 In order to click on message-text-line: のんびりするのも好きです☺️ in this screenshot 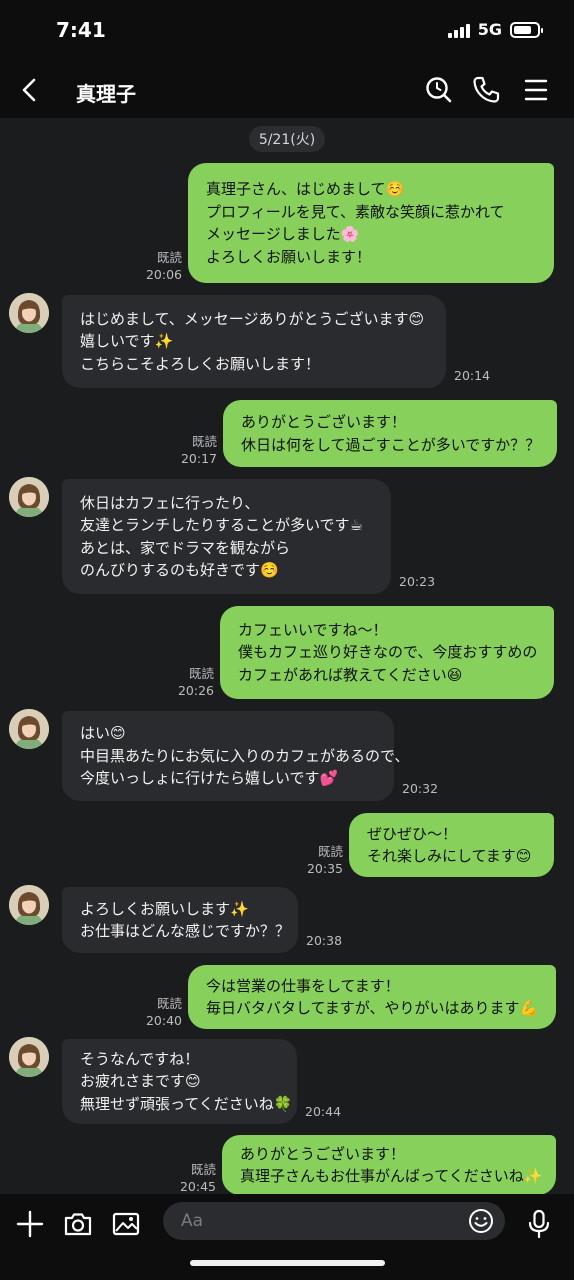, I will do `click(179, 570)`.